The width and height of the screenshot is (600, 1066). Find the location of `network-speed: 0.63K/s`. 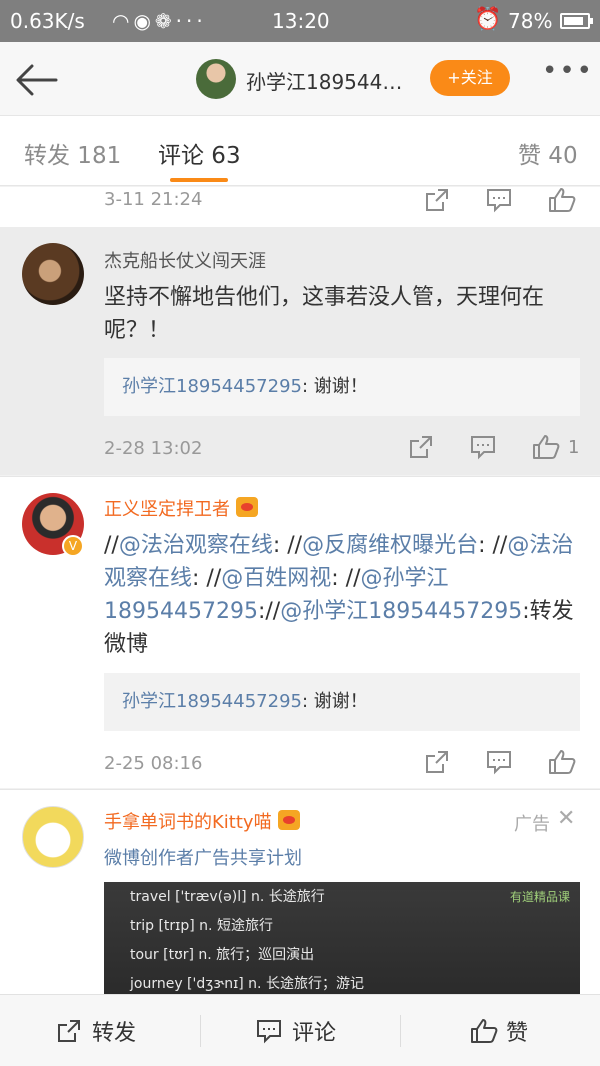

network-speed: 0.63K/s is located at coordinates (47, 21).